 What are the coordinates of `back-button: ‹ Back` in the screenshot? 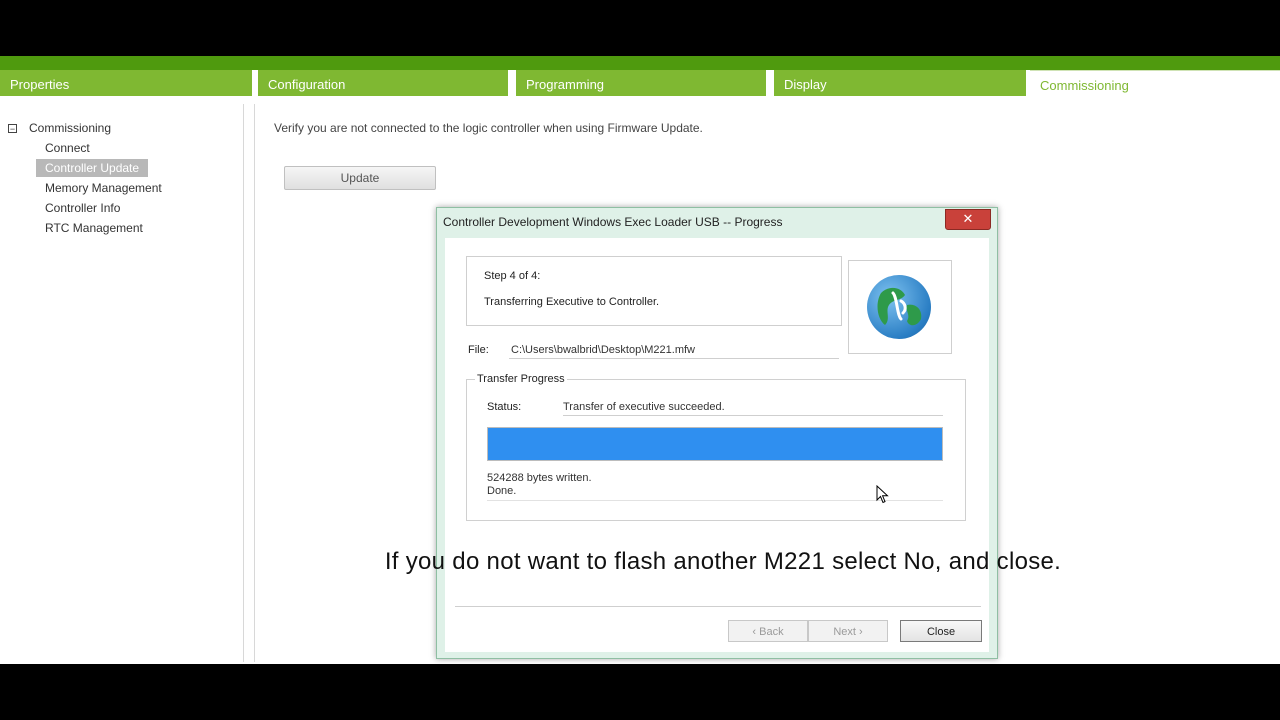 It's located at (768, 631).